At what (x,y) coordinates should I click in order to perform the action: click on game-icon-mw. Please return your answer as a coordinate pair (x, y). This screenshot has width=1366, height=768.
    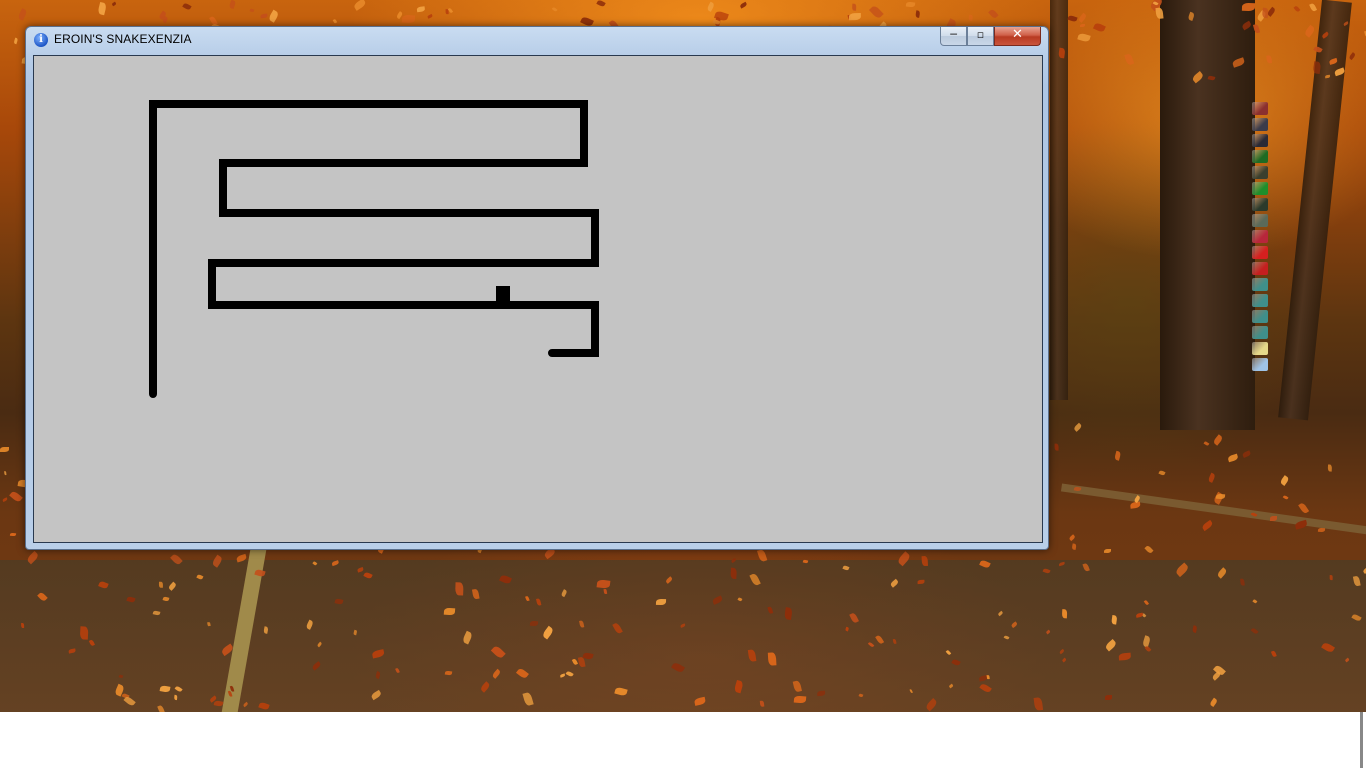
    Looking at the image, I should click on (1260, 204).